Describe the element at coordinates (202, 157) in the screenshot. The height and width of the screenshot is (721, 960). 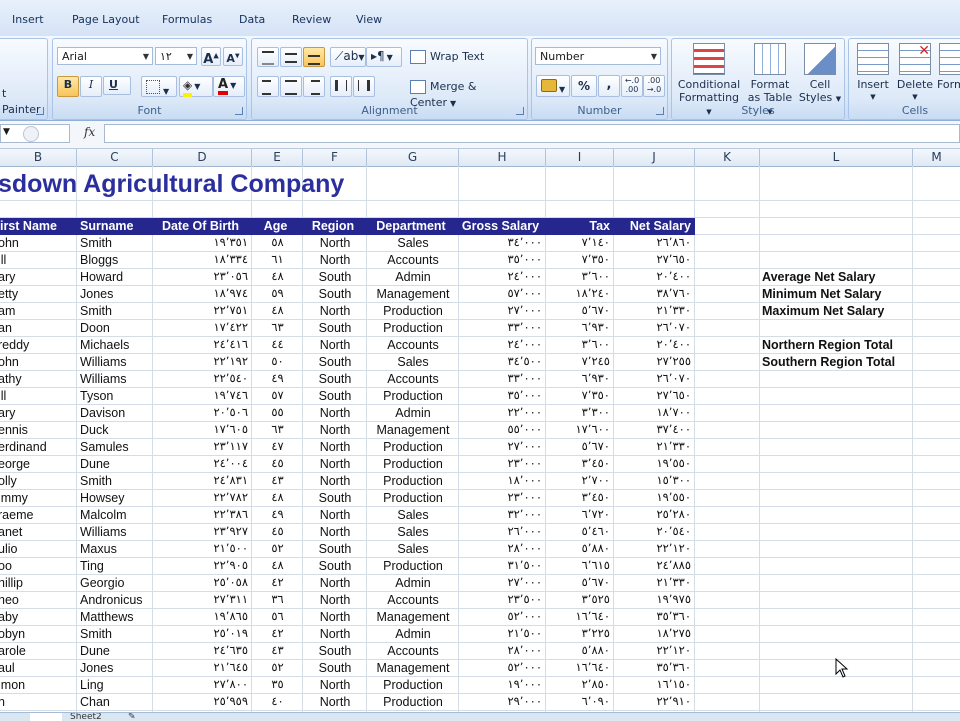
I see `column-header-d: D` at that location.